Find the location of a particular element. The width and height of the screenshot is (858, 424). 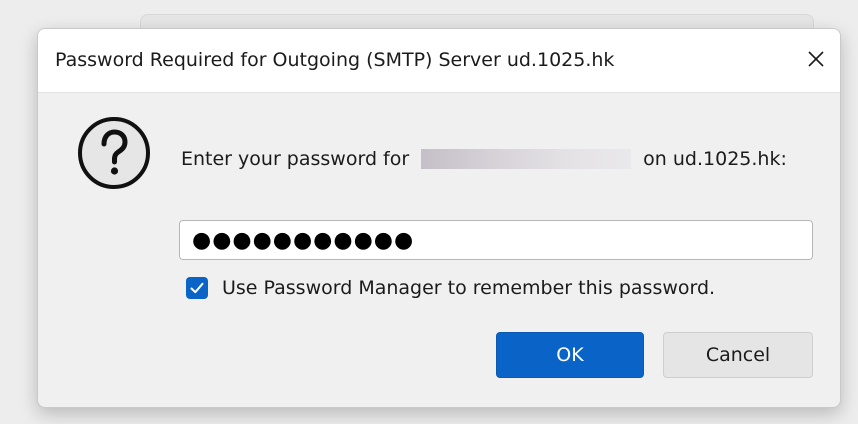

close-icon is located at coordinates (816, 59).